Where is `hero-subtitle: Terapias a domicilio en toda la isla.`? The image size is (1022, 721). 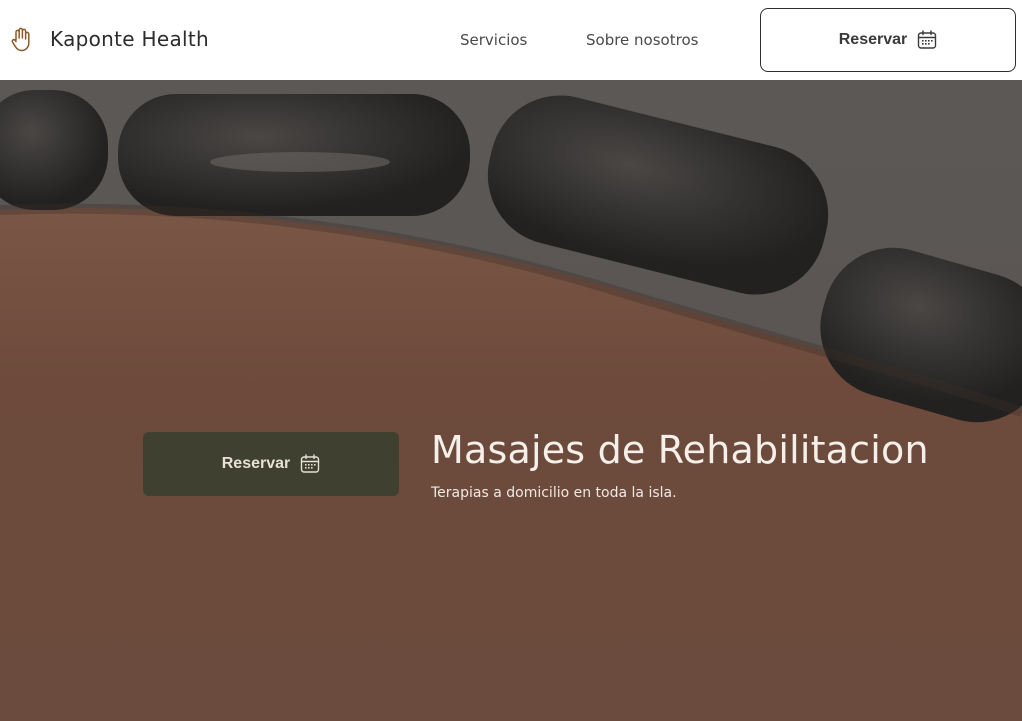
hero-subtitle: Terapias a domicilio en toda la isla. is located at coordinates (554, 493).